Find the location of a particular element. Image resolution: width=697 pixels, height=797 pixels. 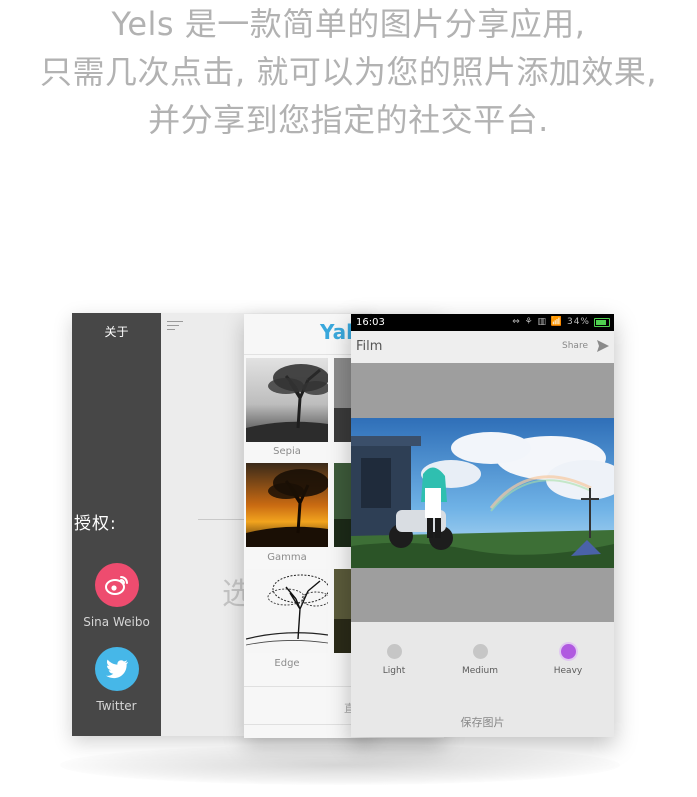

headline-line-3: 并分享到您指定的社交平台. is located at coordinates (348, 120).